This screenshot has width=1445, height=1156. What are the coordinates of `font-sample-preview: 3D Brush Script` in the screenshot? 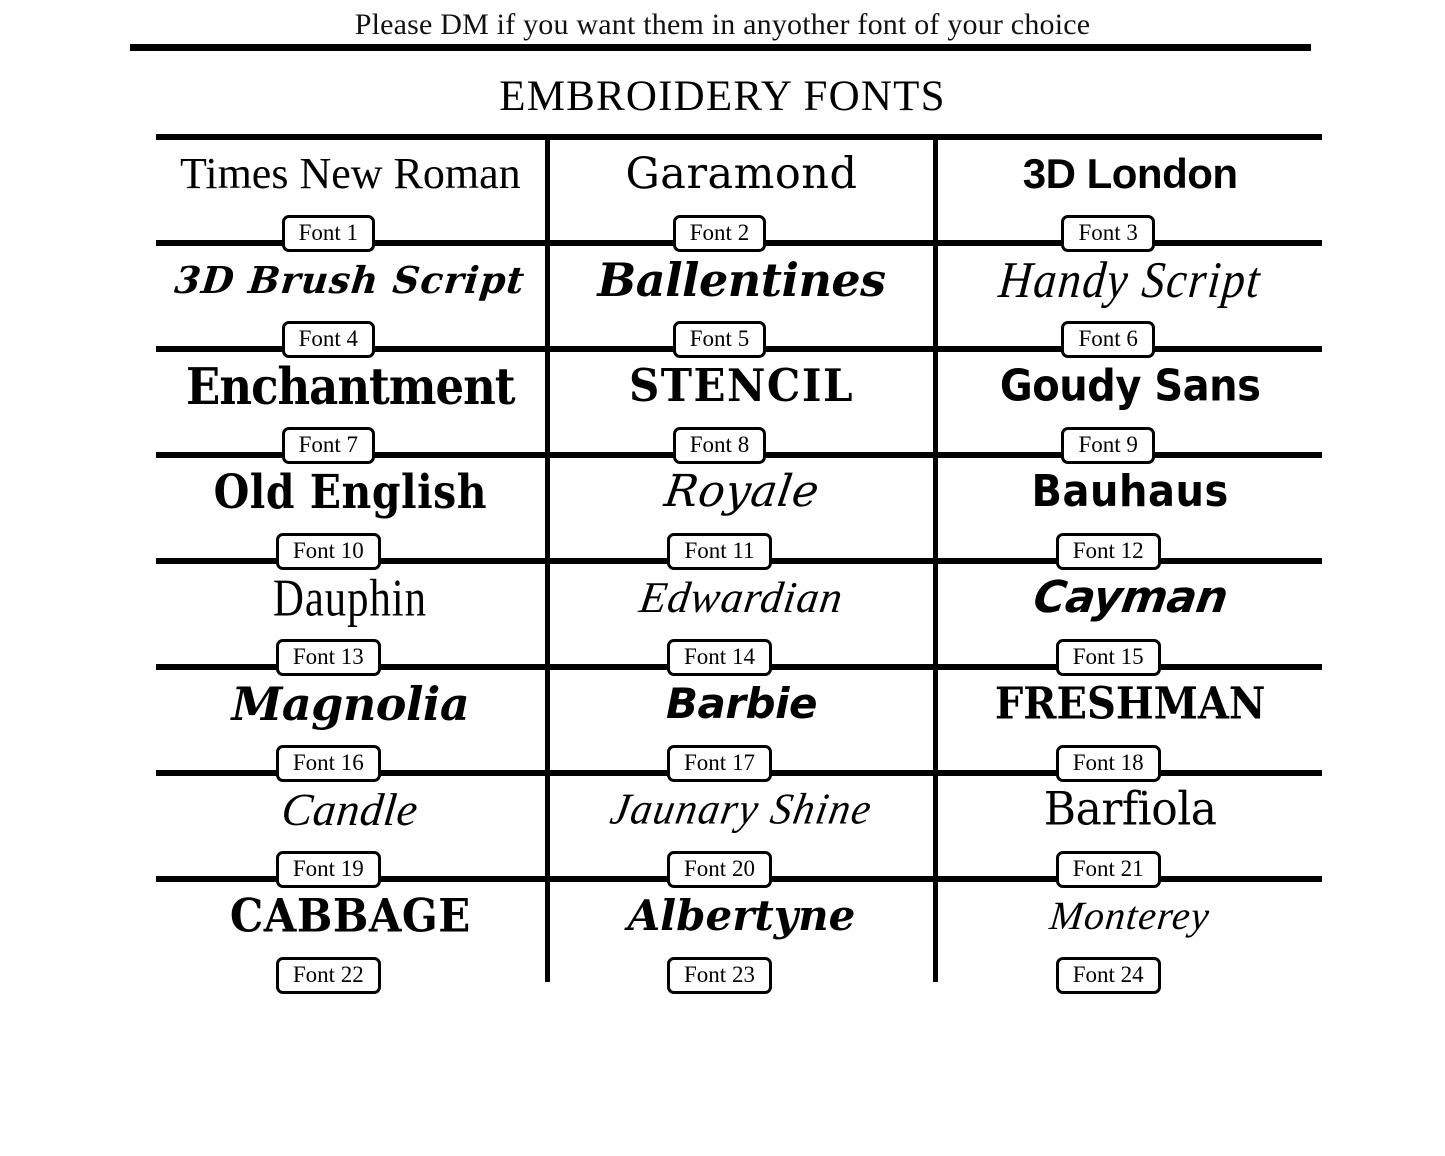 It's located at (350, 280).